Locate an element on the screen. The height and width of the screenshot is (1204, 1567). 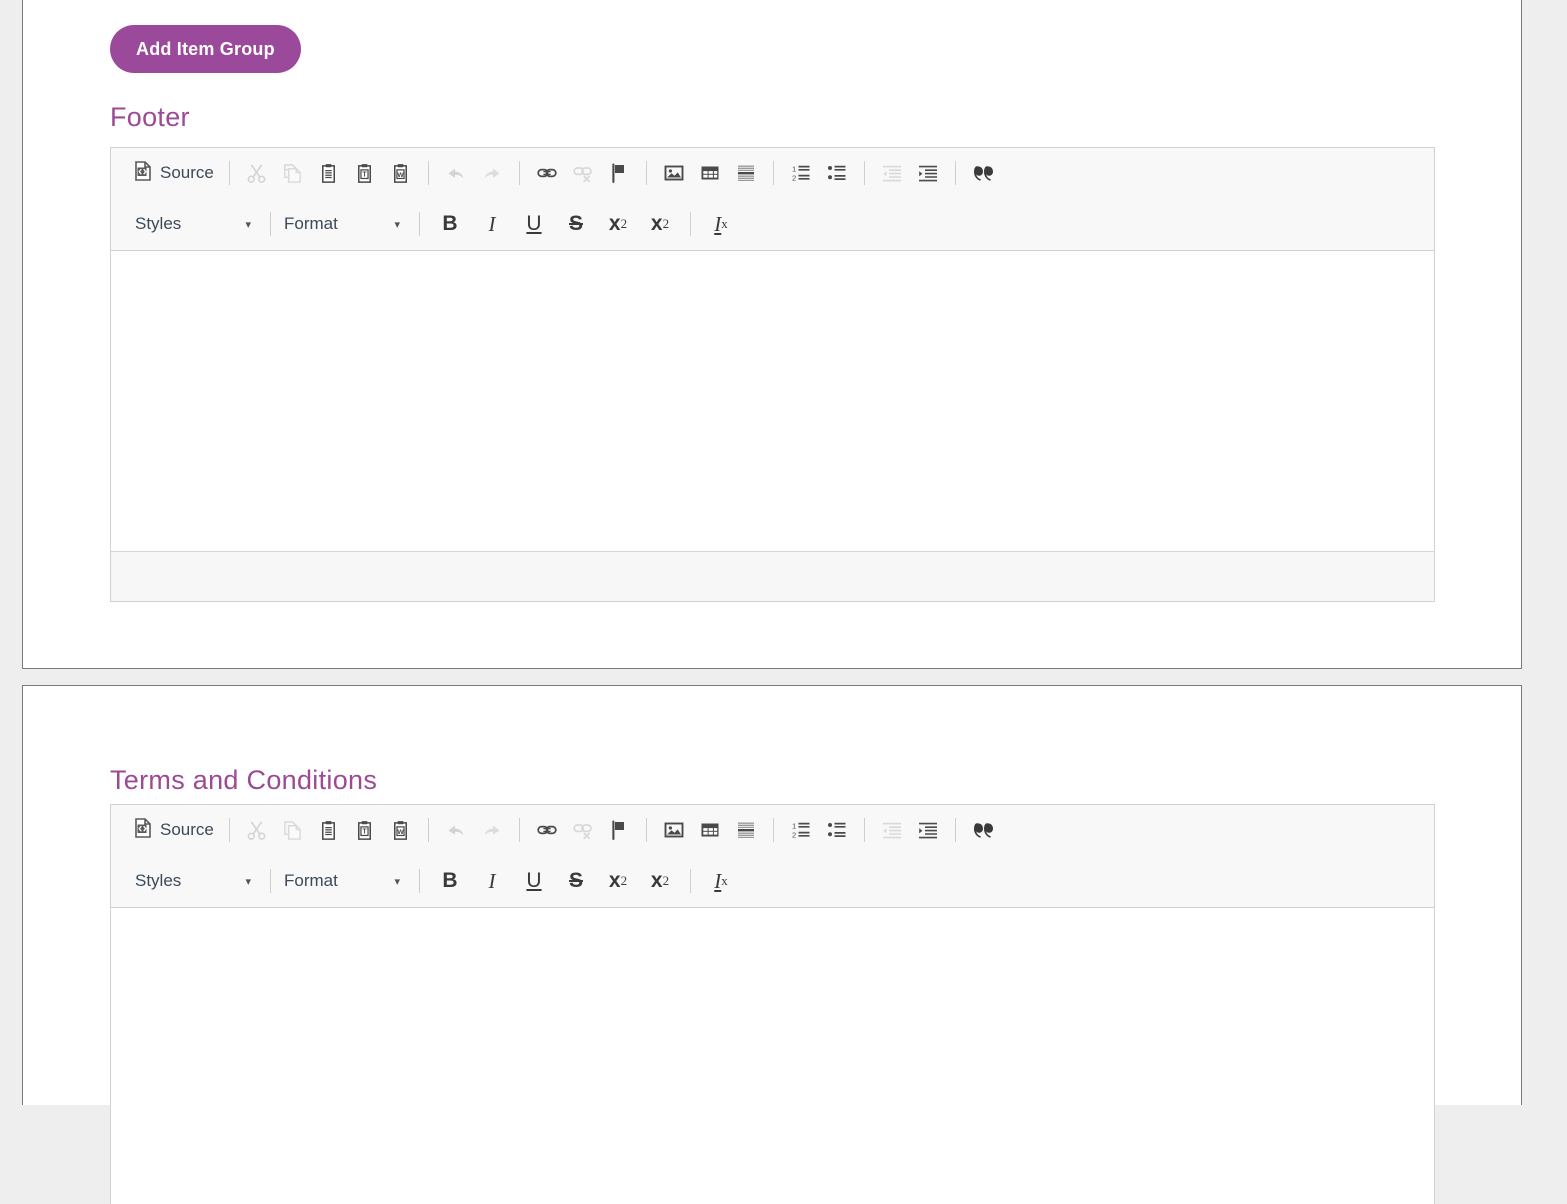
flag-icon is located at coordinates (619, 830).